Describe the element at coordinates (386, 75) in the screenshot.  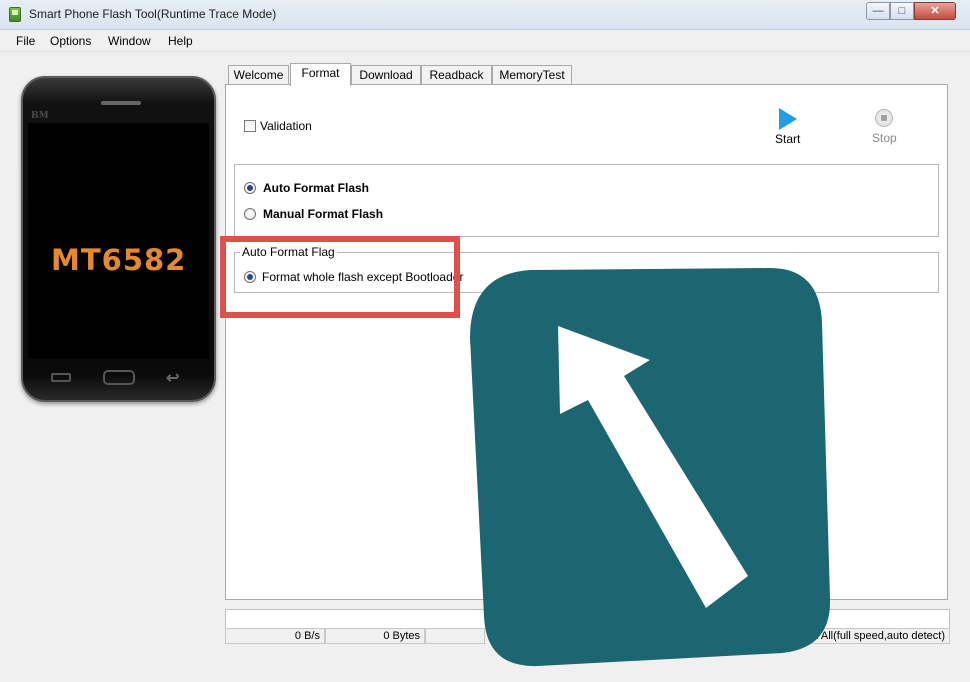
I see `tab-download: Download` at that location.